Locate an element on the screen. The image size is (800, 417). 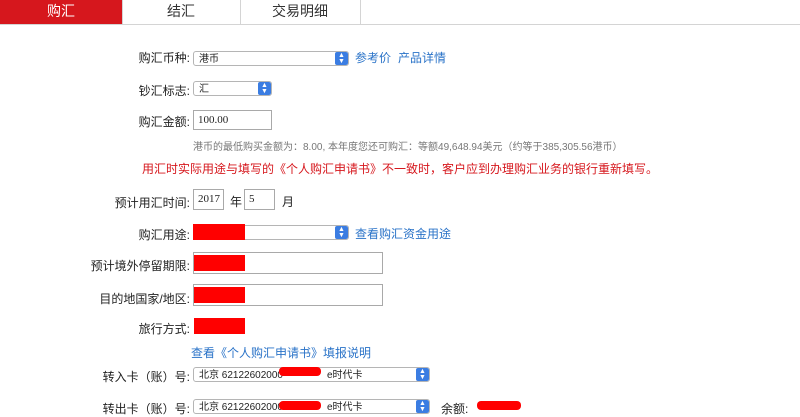
balance-label: 余额: is located at coordinates (455, 409).